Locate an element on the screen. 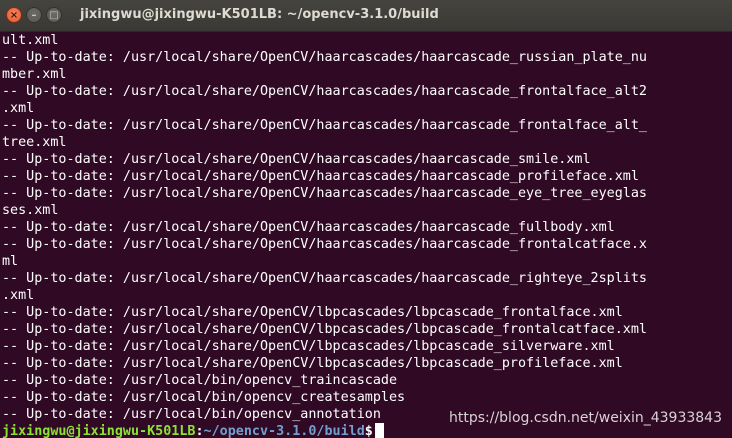  output-line: tree.xml is located at coordinates (34, 142).